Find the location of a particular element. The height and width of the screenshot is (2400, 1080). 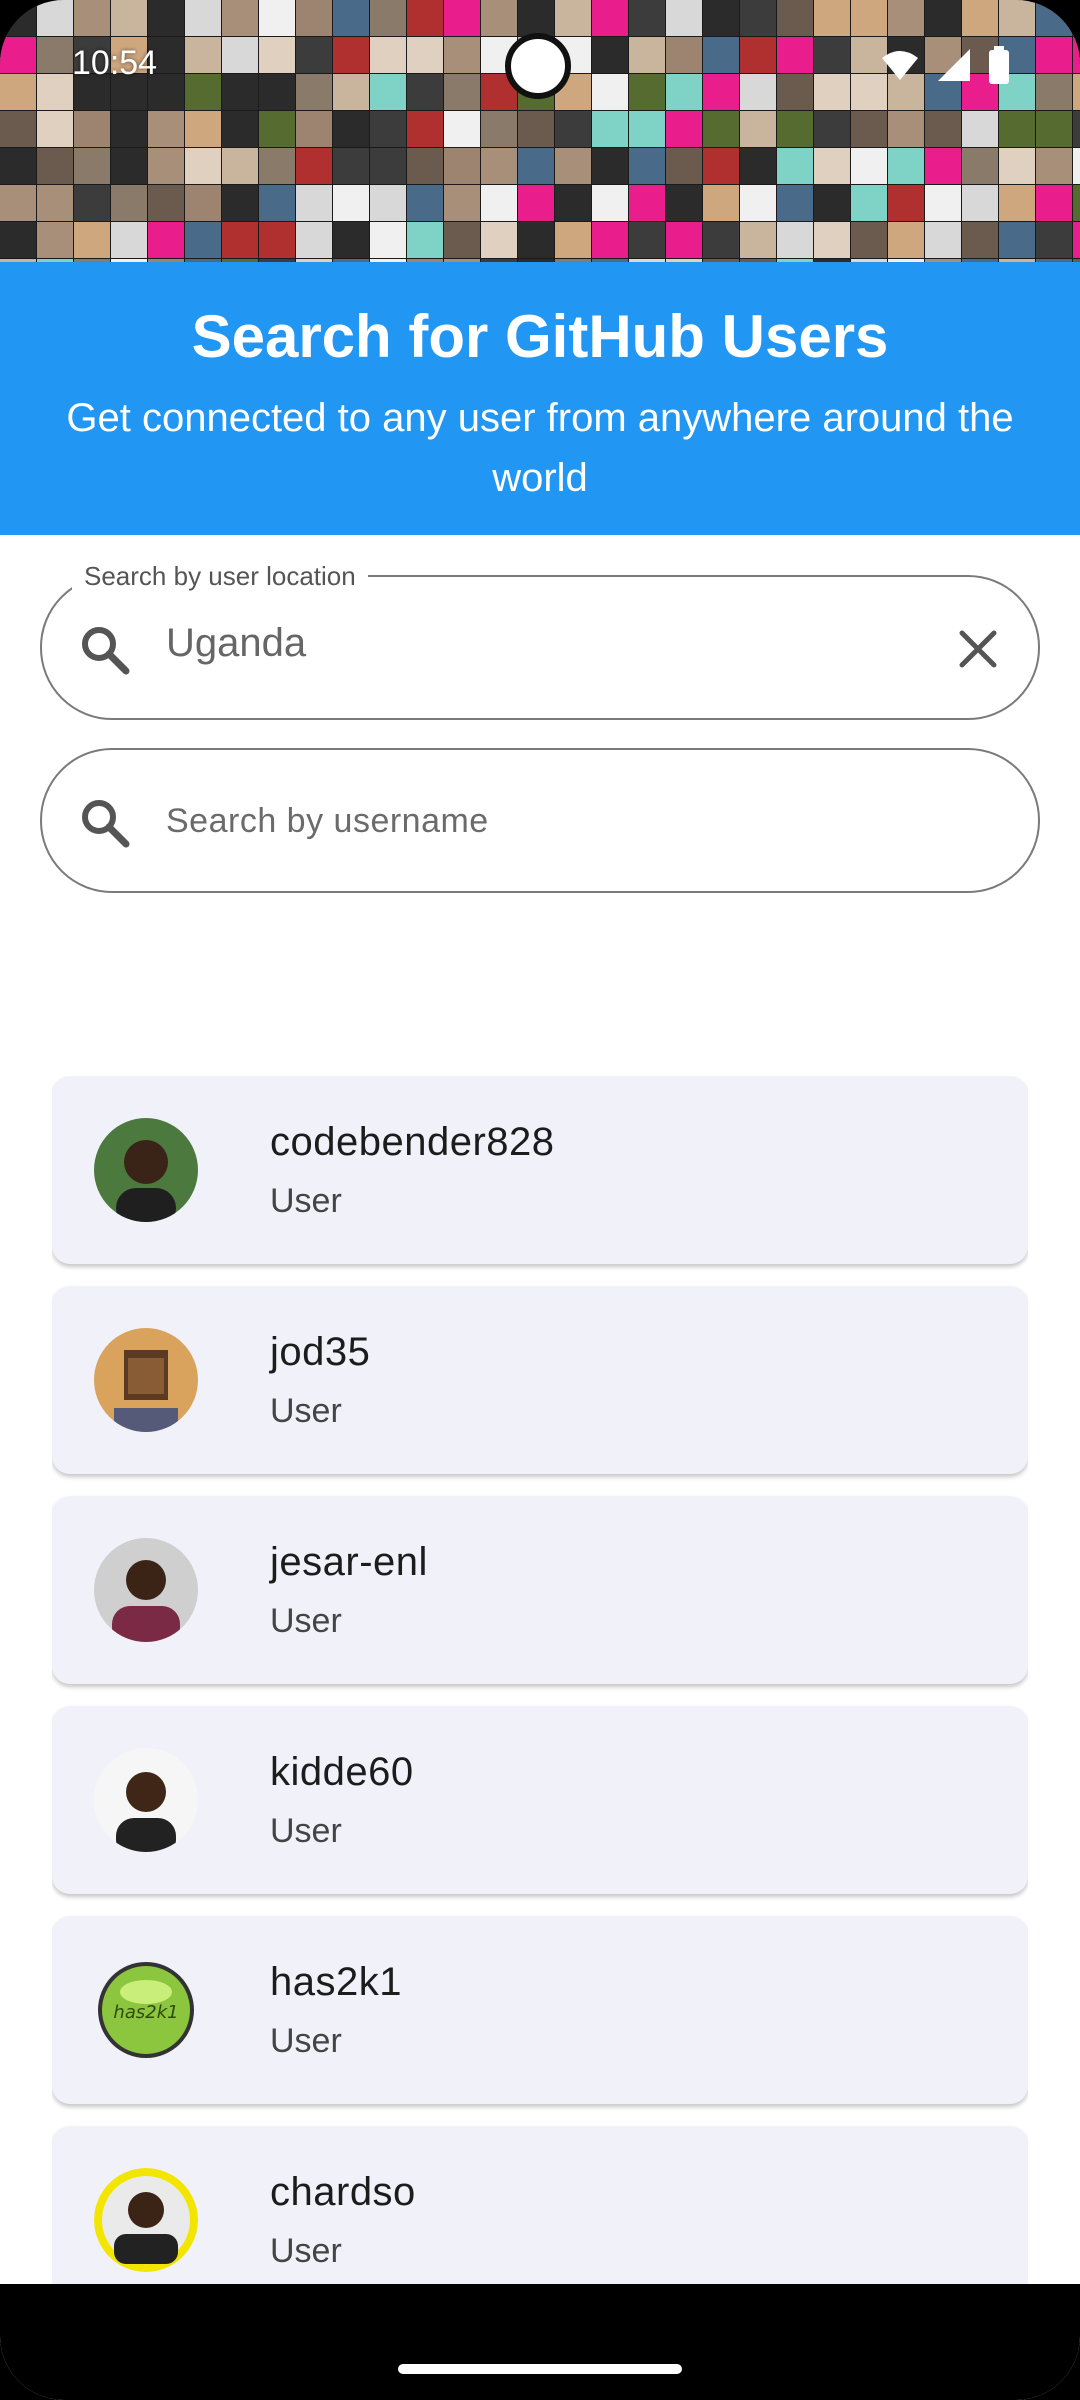

location-search-input: Search by user location Uganda is located at coordinates (540, 640).